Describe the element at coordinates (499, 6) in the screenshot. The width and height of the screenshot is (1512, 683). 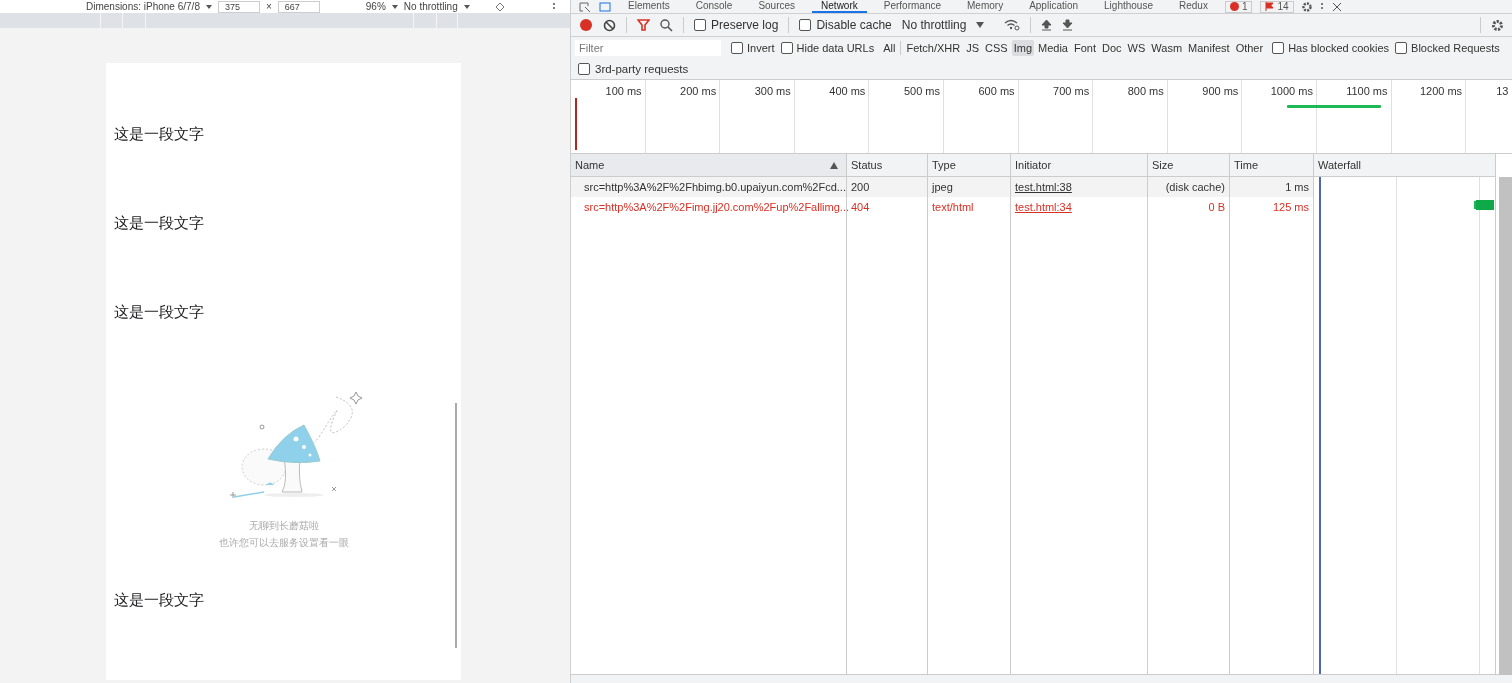
I see `rotate-icon` at that location.